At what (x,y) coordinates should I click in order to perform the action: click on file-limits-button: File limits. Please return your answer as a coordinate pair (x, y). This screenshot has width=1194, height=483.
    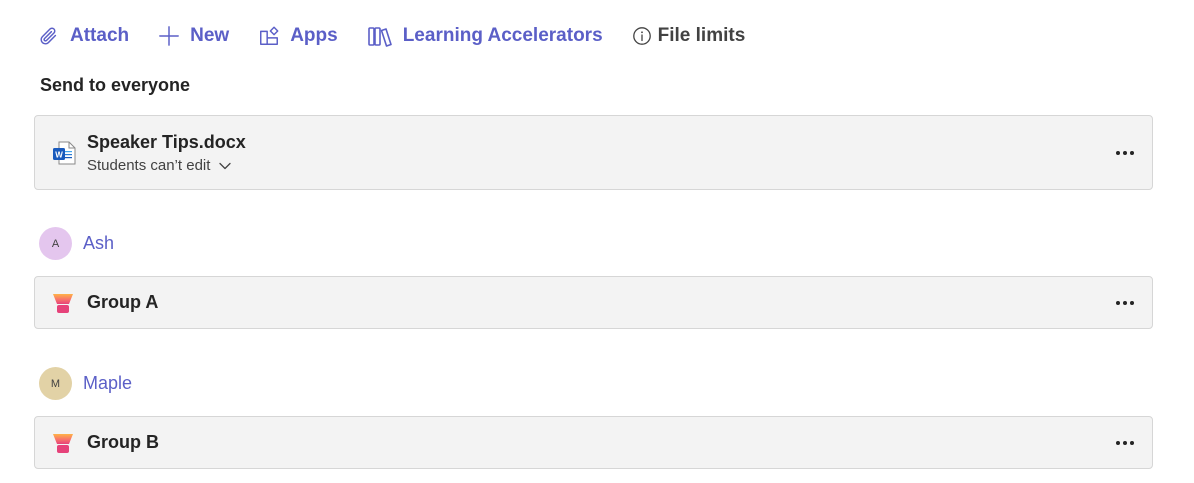
    Looking at the image, I should click on (689, 36).